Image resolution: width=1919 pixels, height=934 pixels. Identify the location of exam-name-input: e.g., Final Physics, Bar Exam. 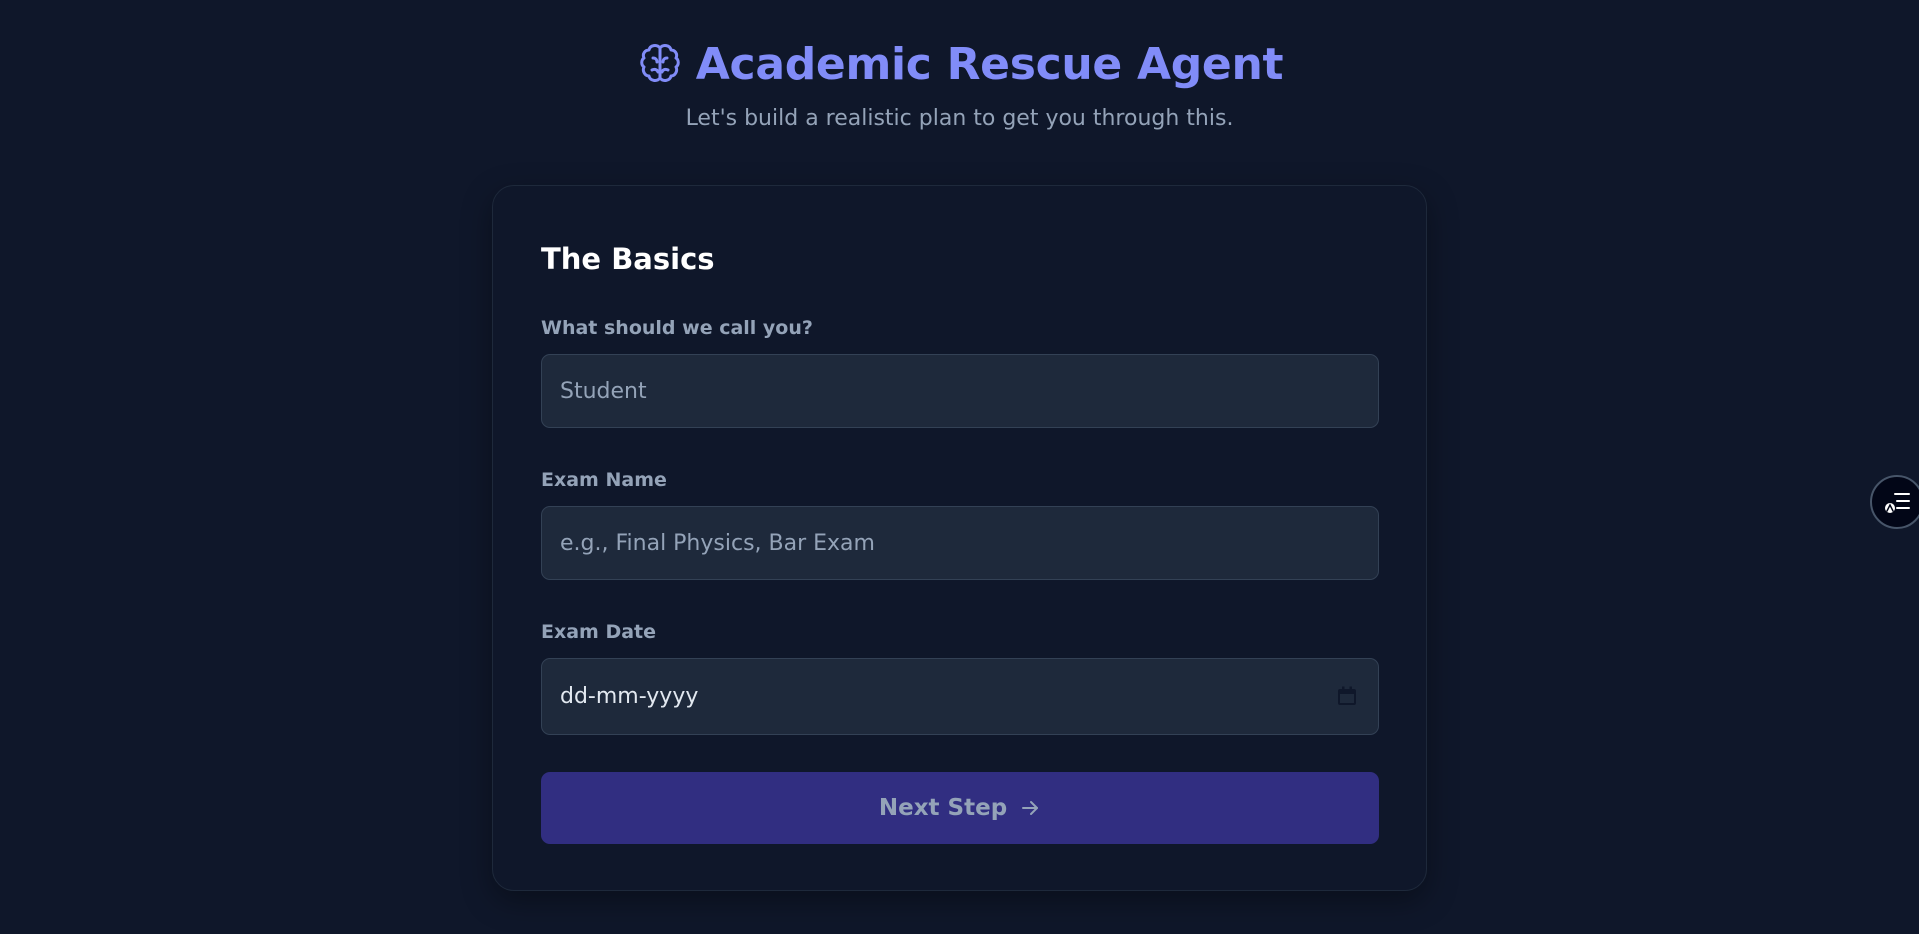
(960, 543).